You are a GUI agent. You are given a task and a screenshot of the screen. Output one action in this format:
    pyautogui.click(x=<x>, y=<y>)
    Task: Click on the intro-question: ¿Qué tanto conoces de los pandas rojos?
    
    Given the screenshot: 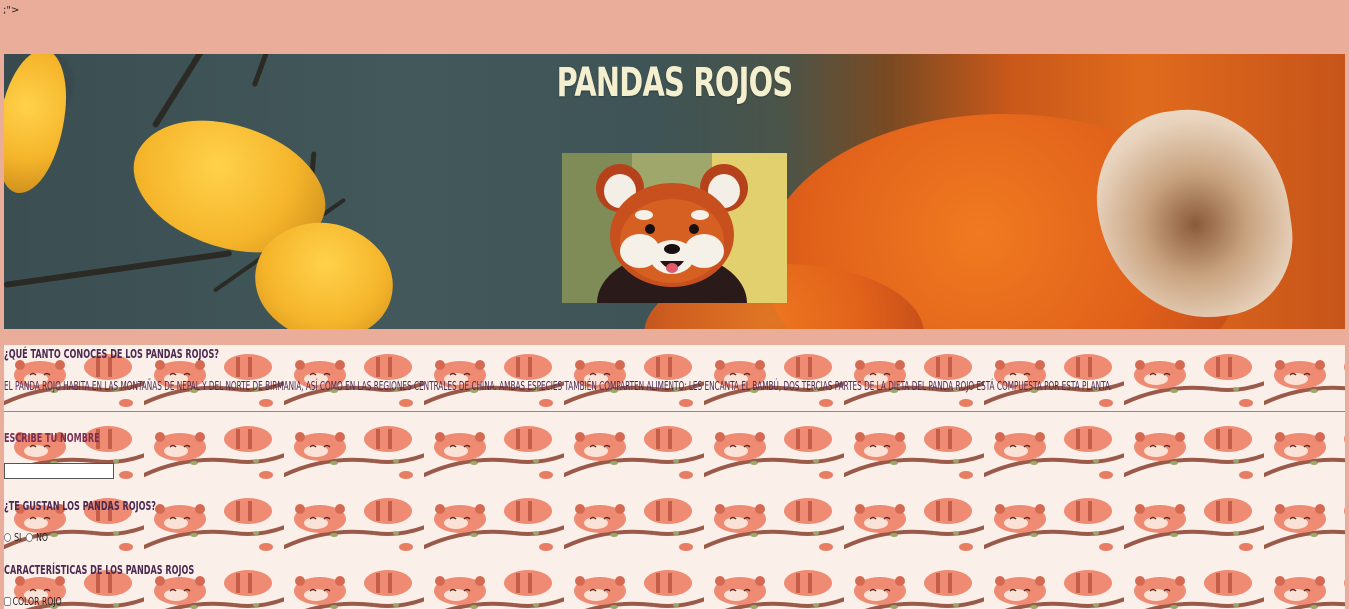 What is the action you would take?
    pyautogui.click(x=111, y=354)
    